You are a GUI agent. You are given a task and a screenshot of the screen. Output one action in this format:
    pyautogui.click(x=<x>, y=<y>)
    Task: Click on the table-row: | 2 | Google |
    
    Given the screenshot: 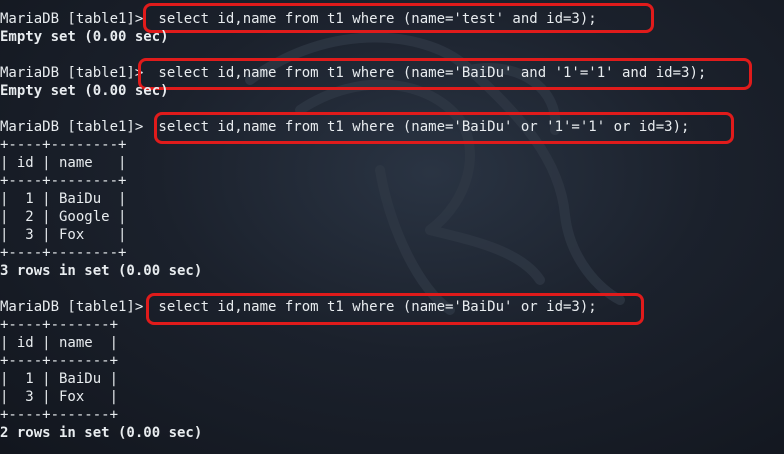 What is the action you would take?
    pyautogui.click(x=63, y=217)
    